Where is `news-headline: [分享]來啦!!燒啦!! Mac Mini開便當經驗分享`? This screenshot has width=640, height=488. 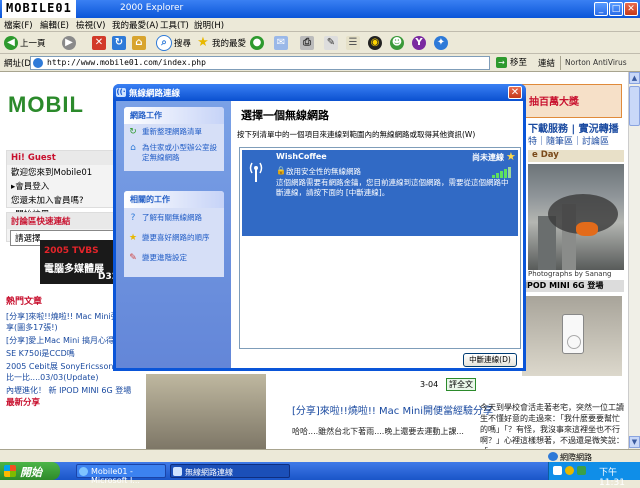 news-headline: [分享]來啦!!燒啦!! Mac Mini開便當經驗分享 is located at coordinates (392, 409).